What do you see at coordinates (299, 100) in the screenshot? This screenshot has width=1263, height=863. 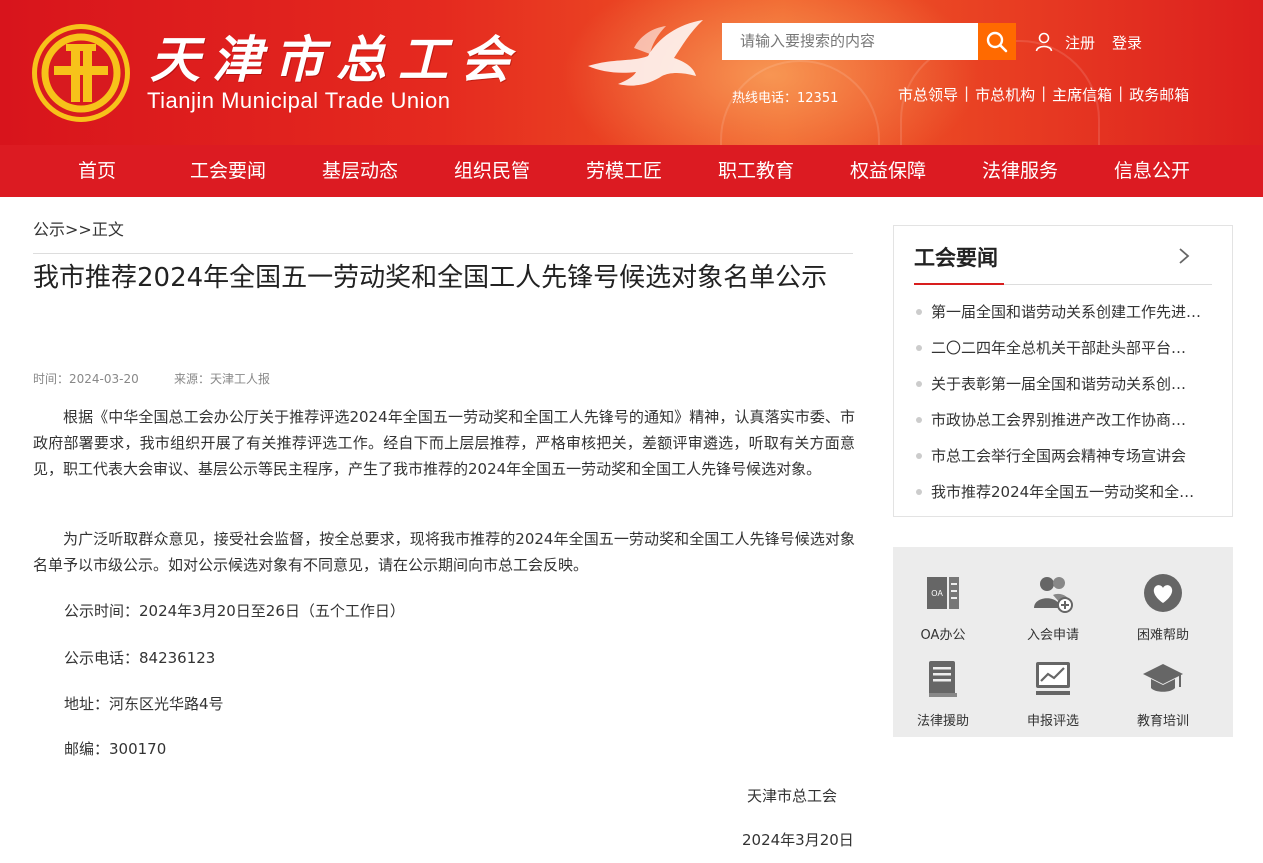 I see `site-logo-english: Tianjin Municipal Trade Union` at bounding box center [299, 100].